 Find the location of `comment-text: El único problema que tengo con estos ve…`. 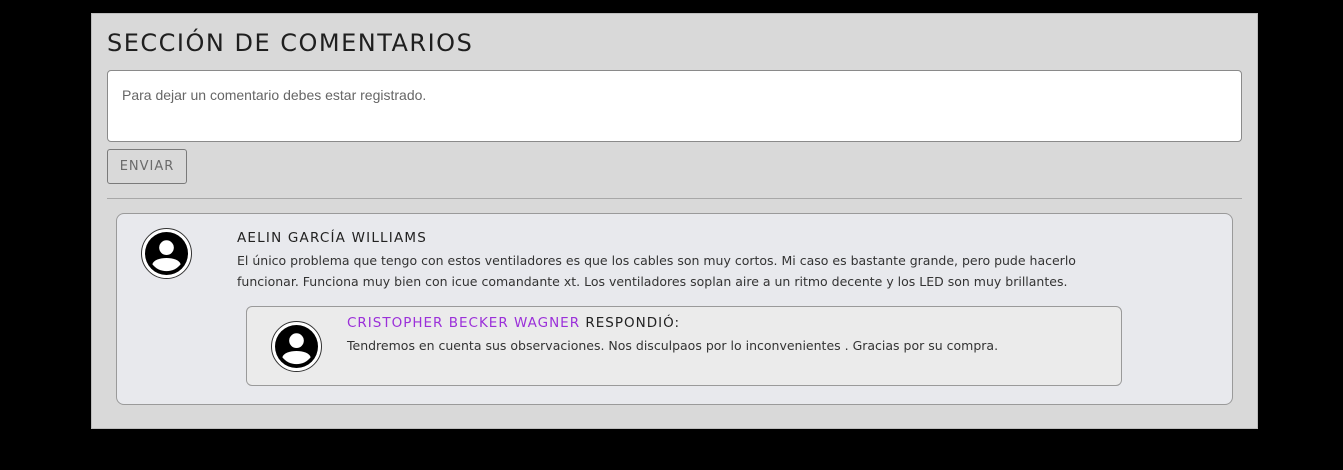

comment-text: El único problema que tengo con estos ve… is located at coordinates (656, 271).